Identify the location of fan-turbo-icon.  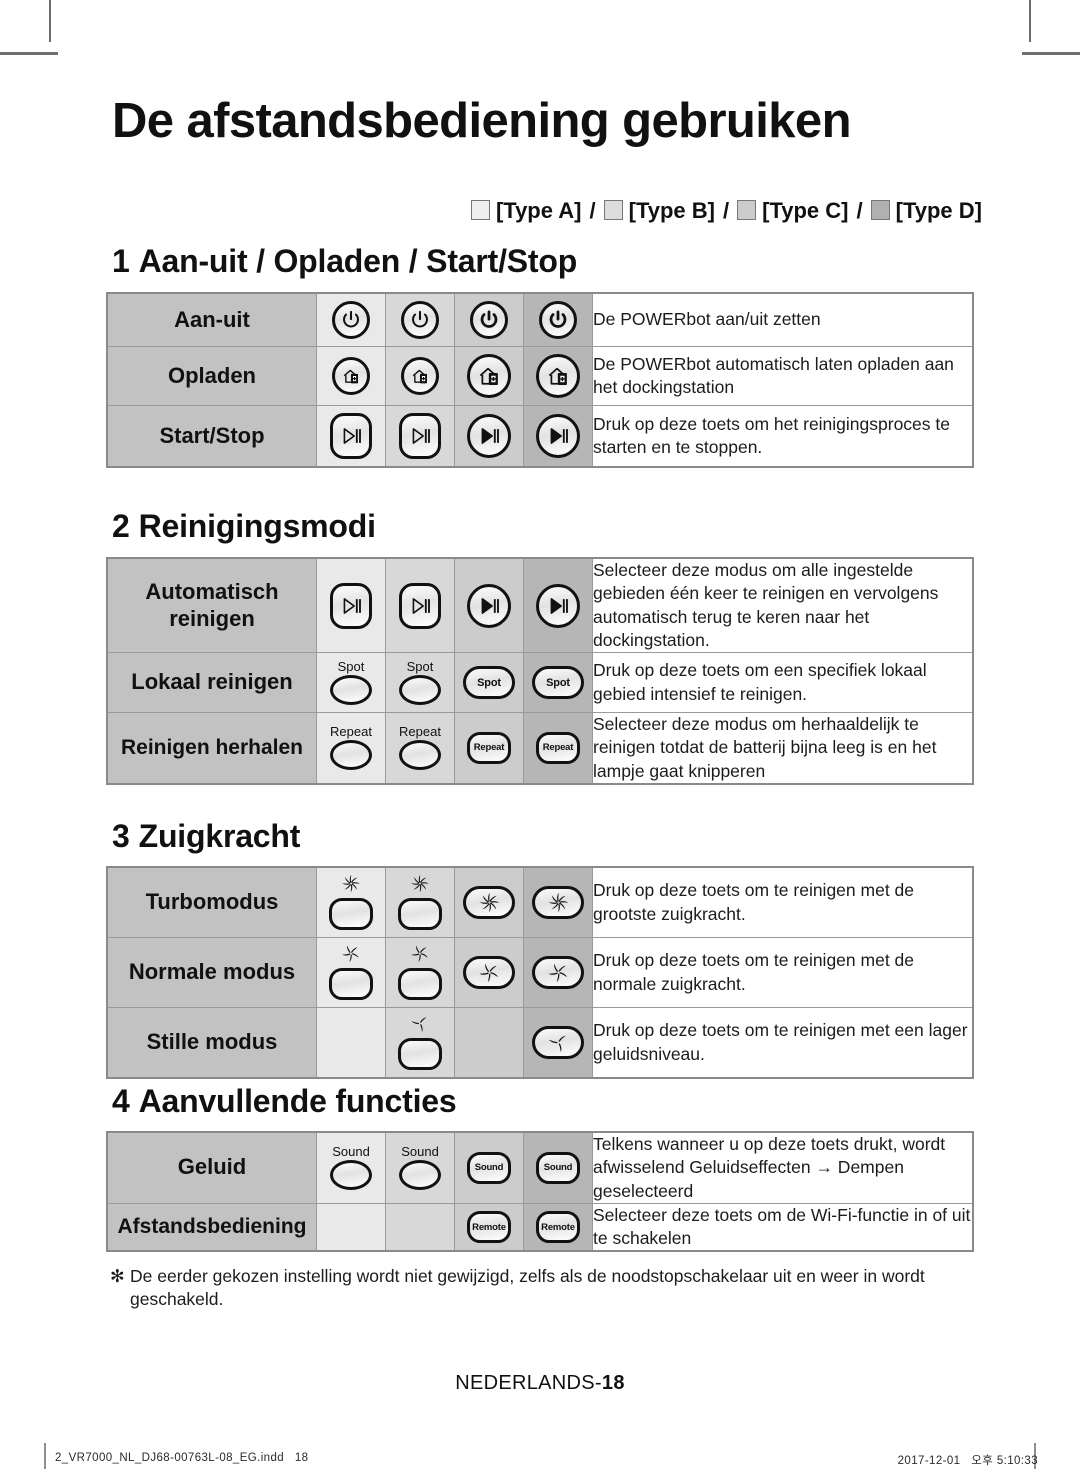
(489, 902).